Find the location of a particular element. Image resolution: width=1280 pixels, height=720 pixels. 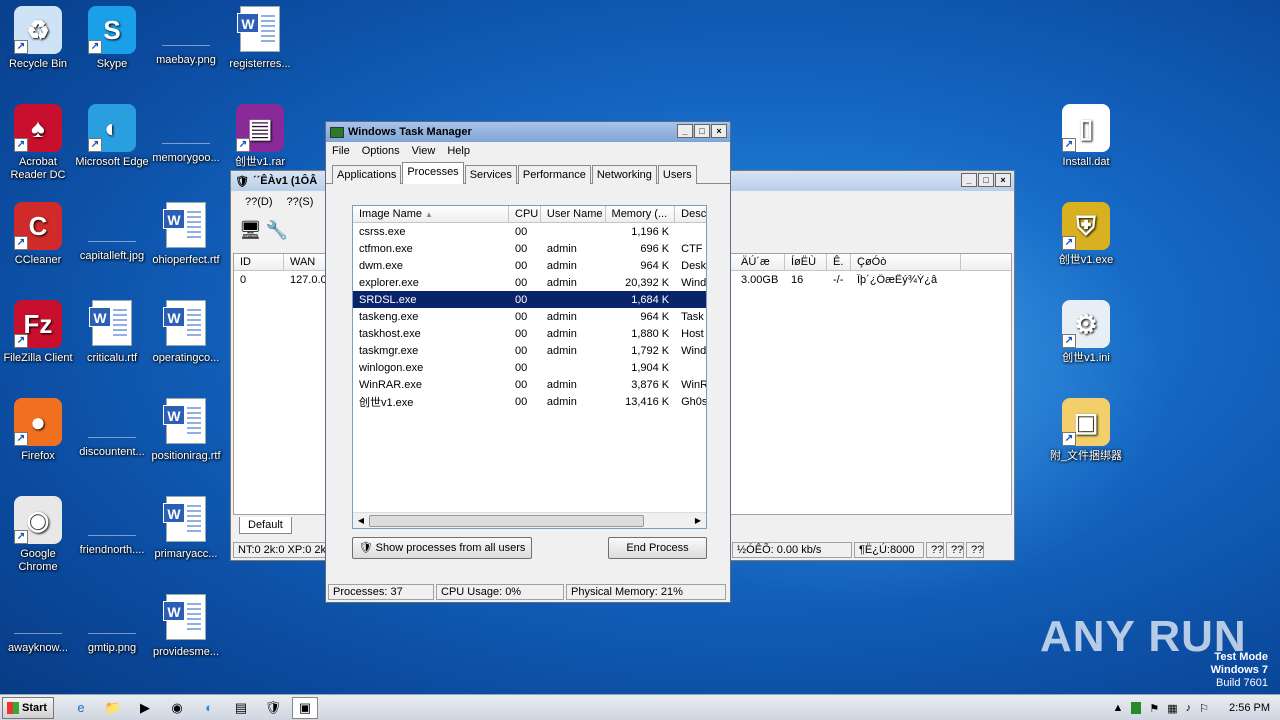

explorer-icon: 📁 is located at coordinates (113, 708).